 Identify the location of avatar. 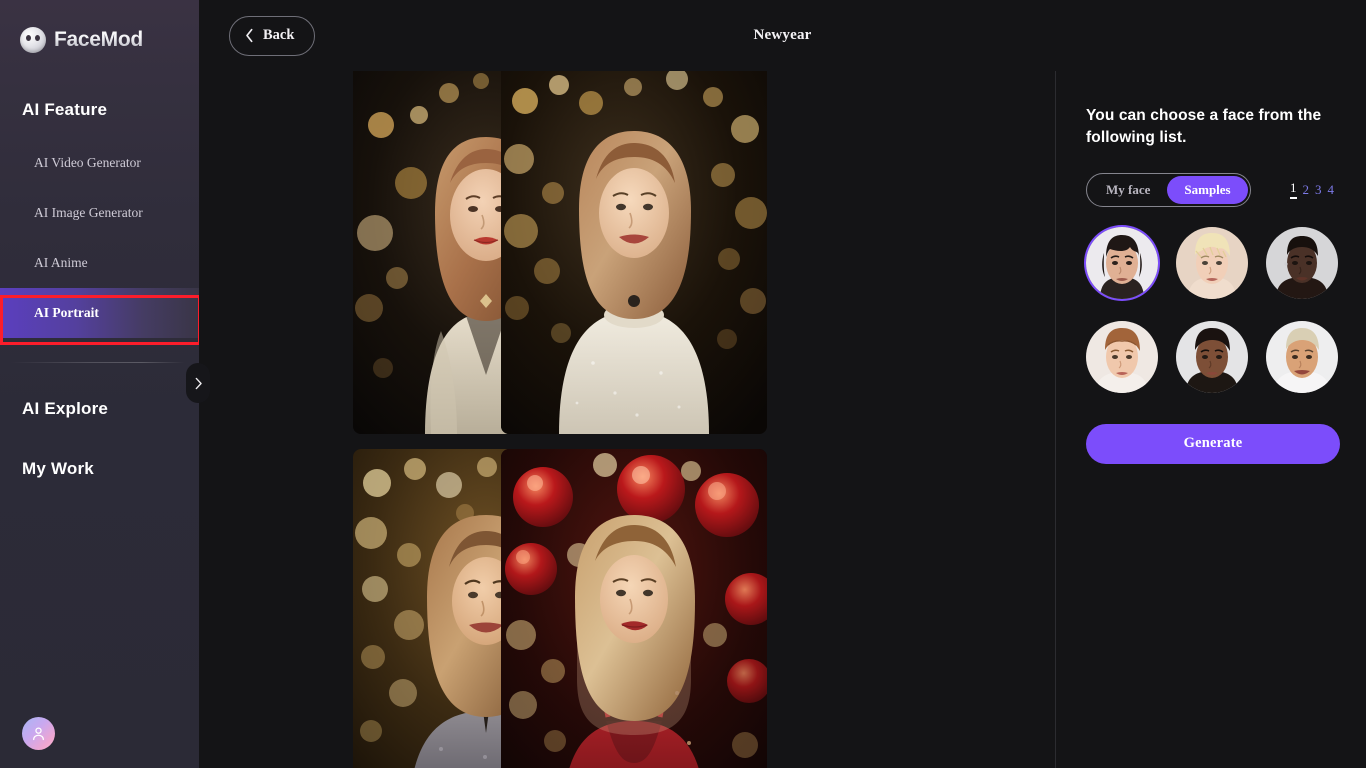
(38, 733).